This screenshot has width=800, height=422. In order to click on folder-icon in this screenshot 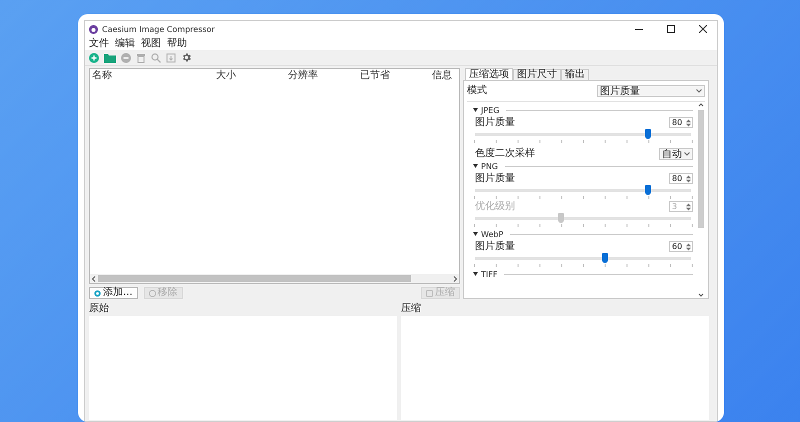, I will do `click(110, 57)`.